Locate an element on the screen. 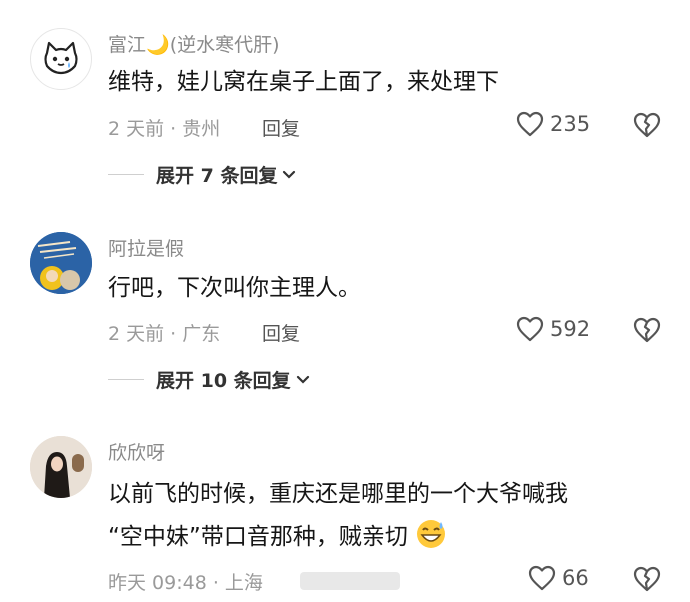  comment-meta: 2 天前 · 贵州 is located at coordinates (164, 129).